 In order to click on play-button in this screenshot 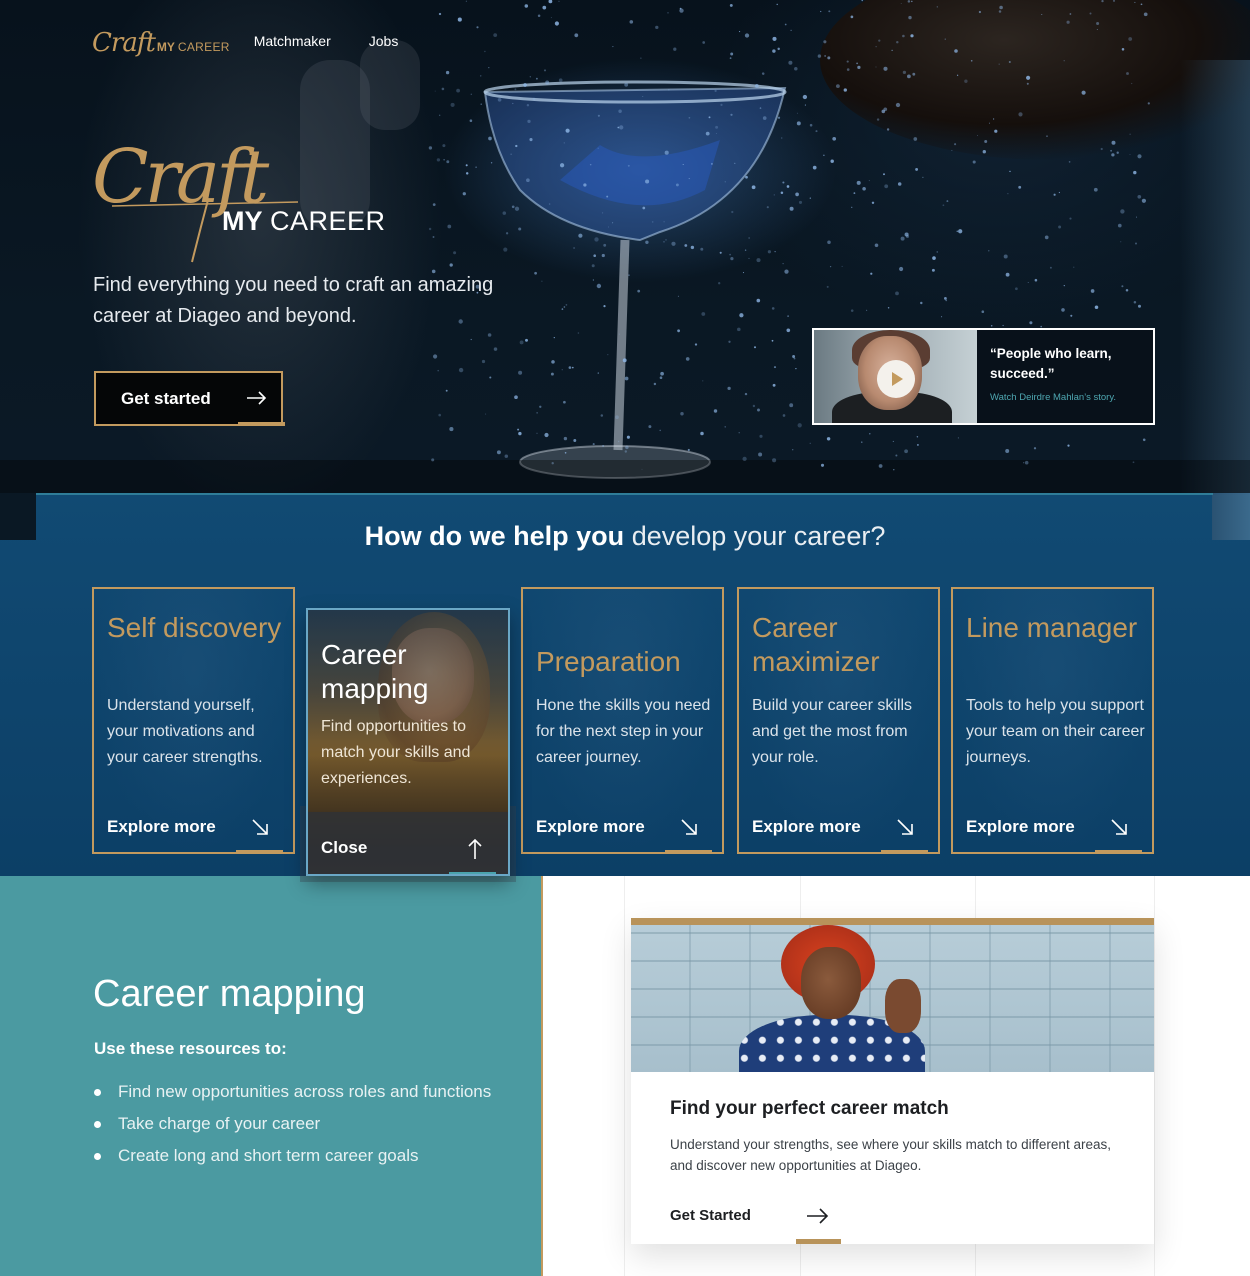, I will do `click(896, 379)`.